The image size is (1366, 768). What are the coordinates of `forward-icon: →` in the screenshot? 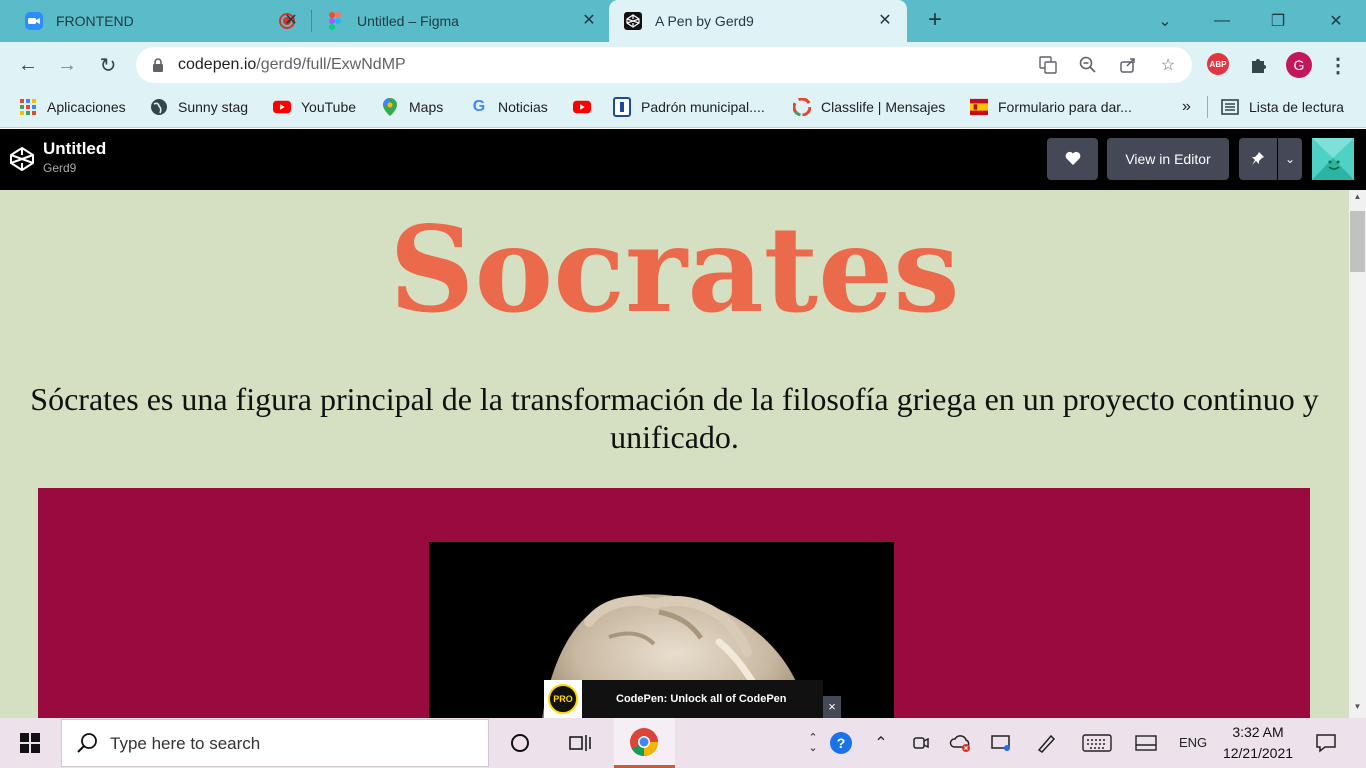 It's located at (67, 65).